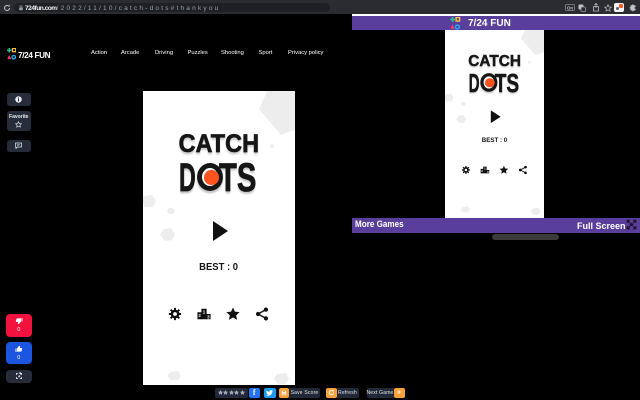 The image size is (640, 400). I want to click on svg-text: 2, so click(482, 171).